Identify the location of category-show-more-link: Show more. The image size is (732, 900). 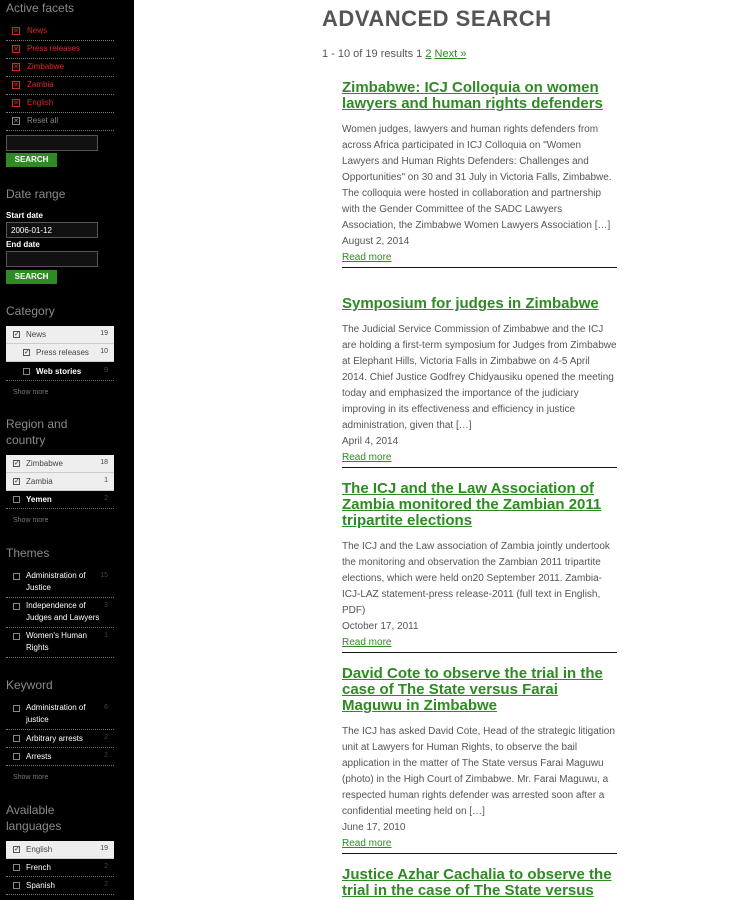
(30, 392).